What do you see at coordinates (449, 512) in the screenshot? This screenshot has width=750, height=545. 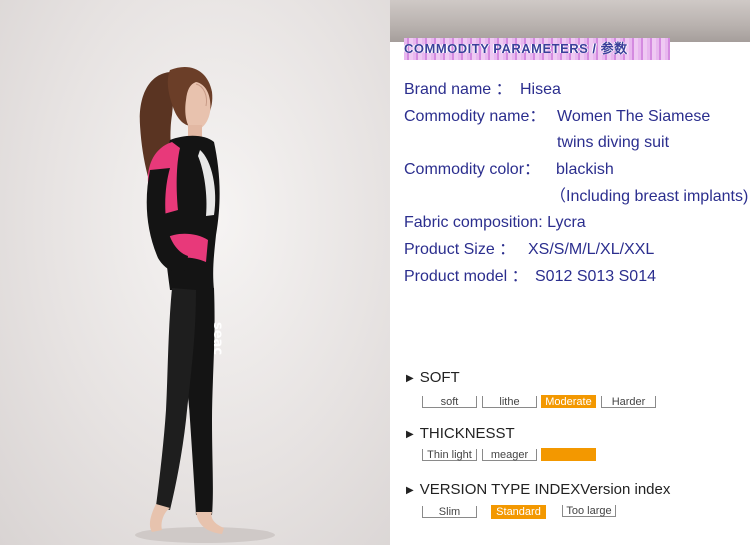 I see `version-option-slim: Slim` at bounding box center [449, 512].